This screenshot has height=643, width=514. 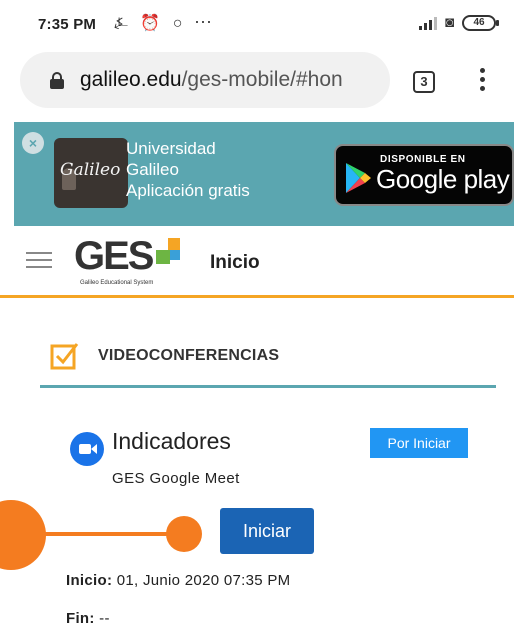 What do you see at coordinates (424, 82) in the screenshot?
I see `tabs-button: 3` at bounding box center [424, 82].